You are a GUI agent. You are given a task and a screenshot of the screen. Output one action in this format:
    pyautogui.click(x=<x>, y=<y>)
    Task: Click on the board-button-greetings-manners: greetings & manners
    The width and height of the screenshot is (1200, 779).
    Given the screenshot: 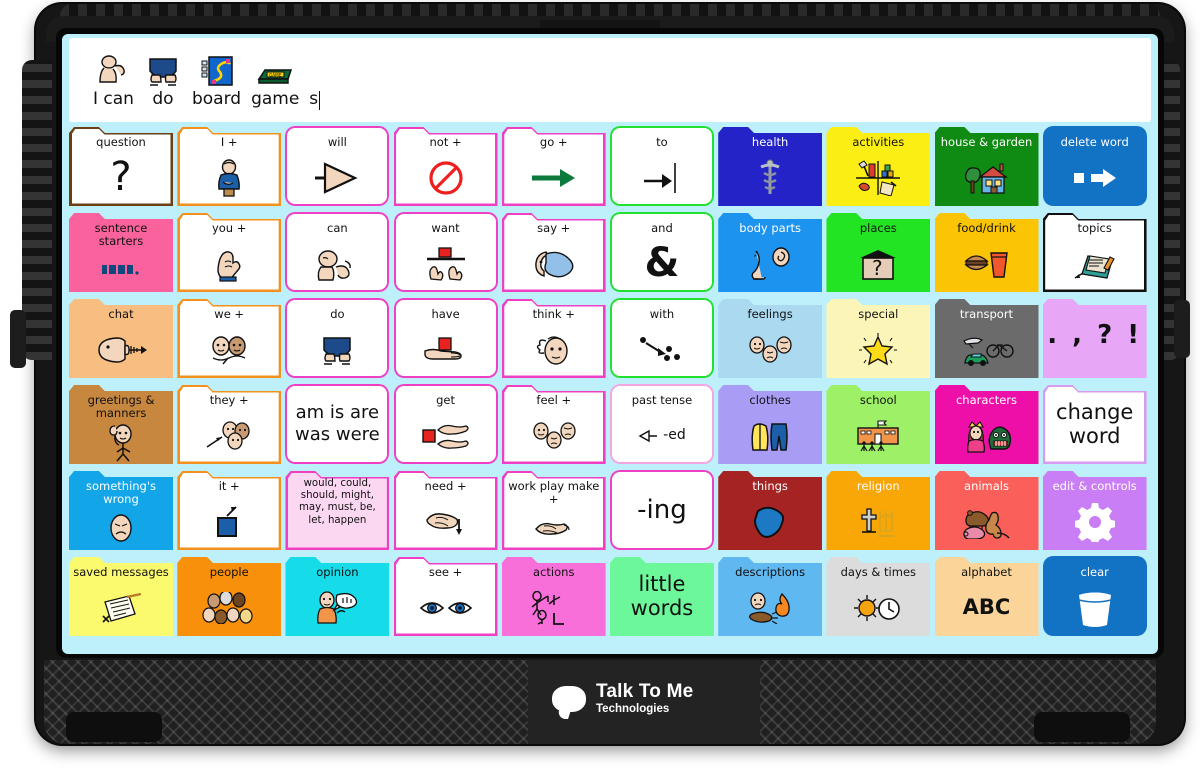 What is the action you would take?
    pyautogui.click(x=121, y=424)
    